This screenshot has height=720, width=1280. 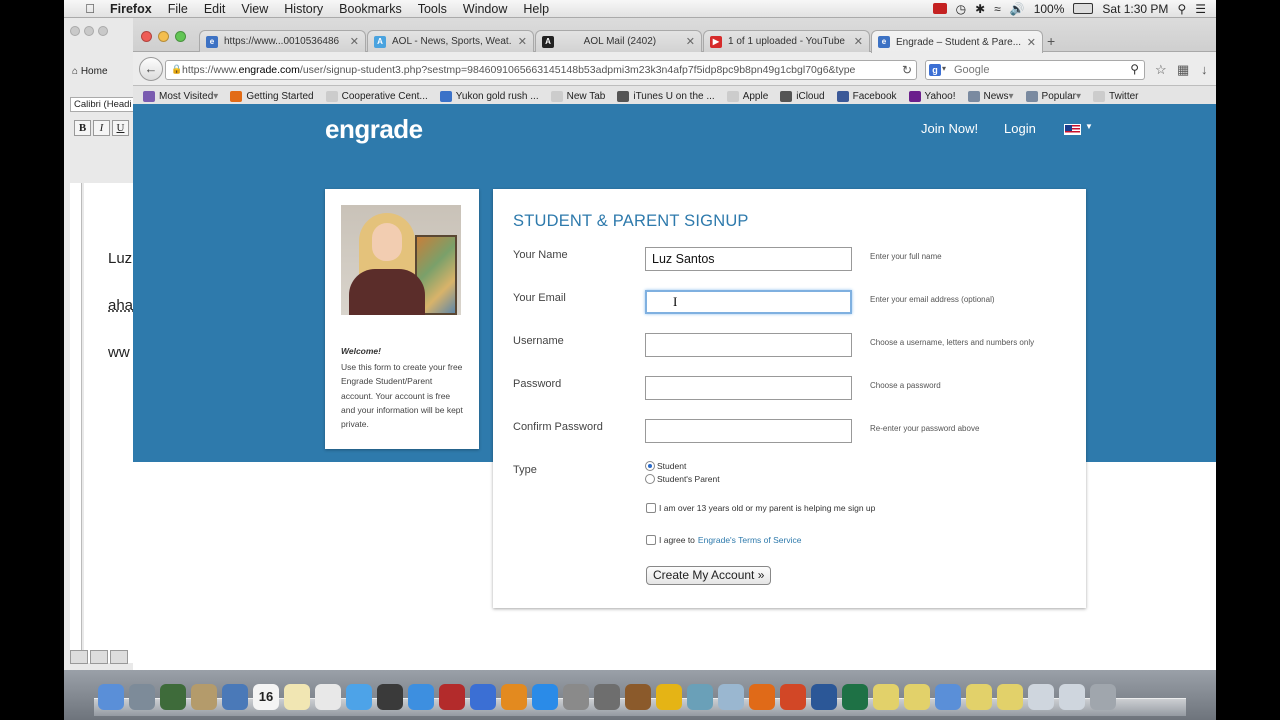 I want to click on facetime-icon, so click(x=390, y=697).